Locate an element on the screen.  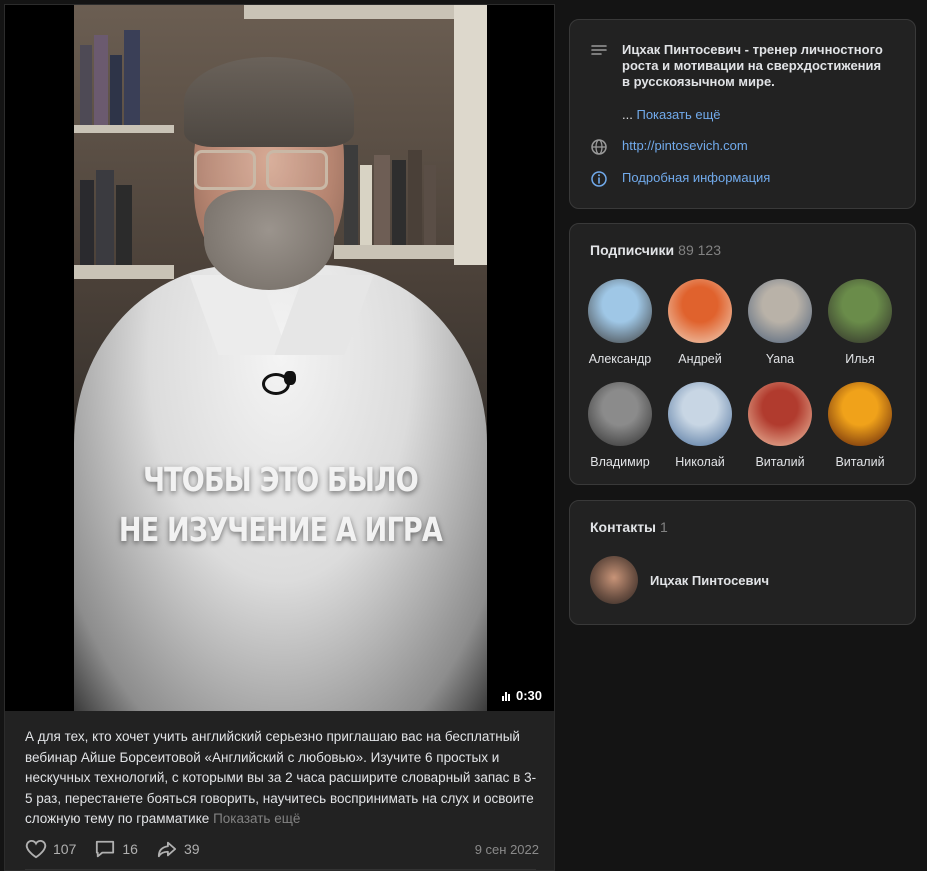
subscriber-name: Илья is located at coordinates (860, 359).